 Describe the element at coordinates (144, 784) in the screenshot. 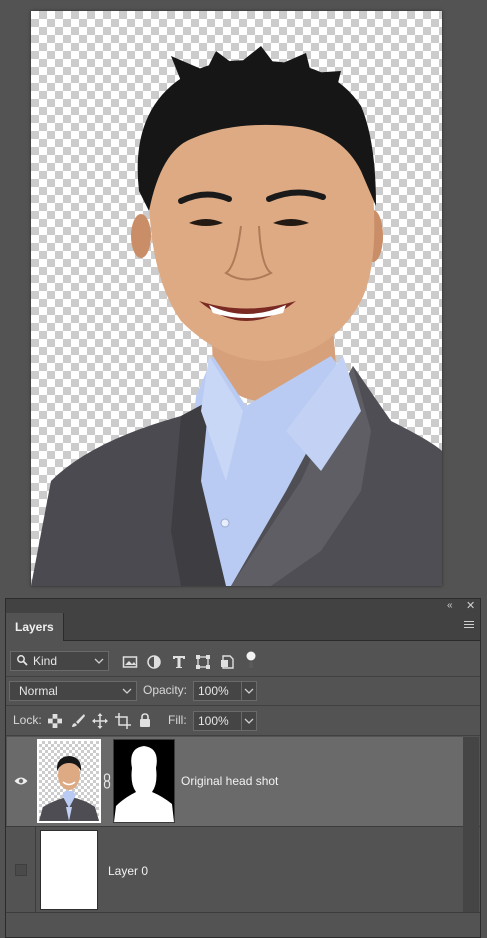

I see `mask-silhouette` at that location.